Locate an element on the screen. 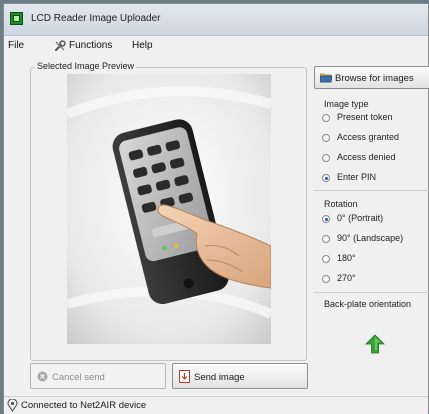 The height and width of the screenshot is (414, 429). location-pin-icon is located at coordinates (12, 405).